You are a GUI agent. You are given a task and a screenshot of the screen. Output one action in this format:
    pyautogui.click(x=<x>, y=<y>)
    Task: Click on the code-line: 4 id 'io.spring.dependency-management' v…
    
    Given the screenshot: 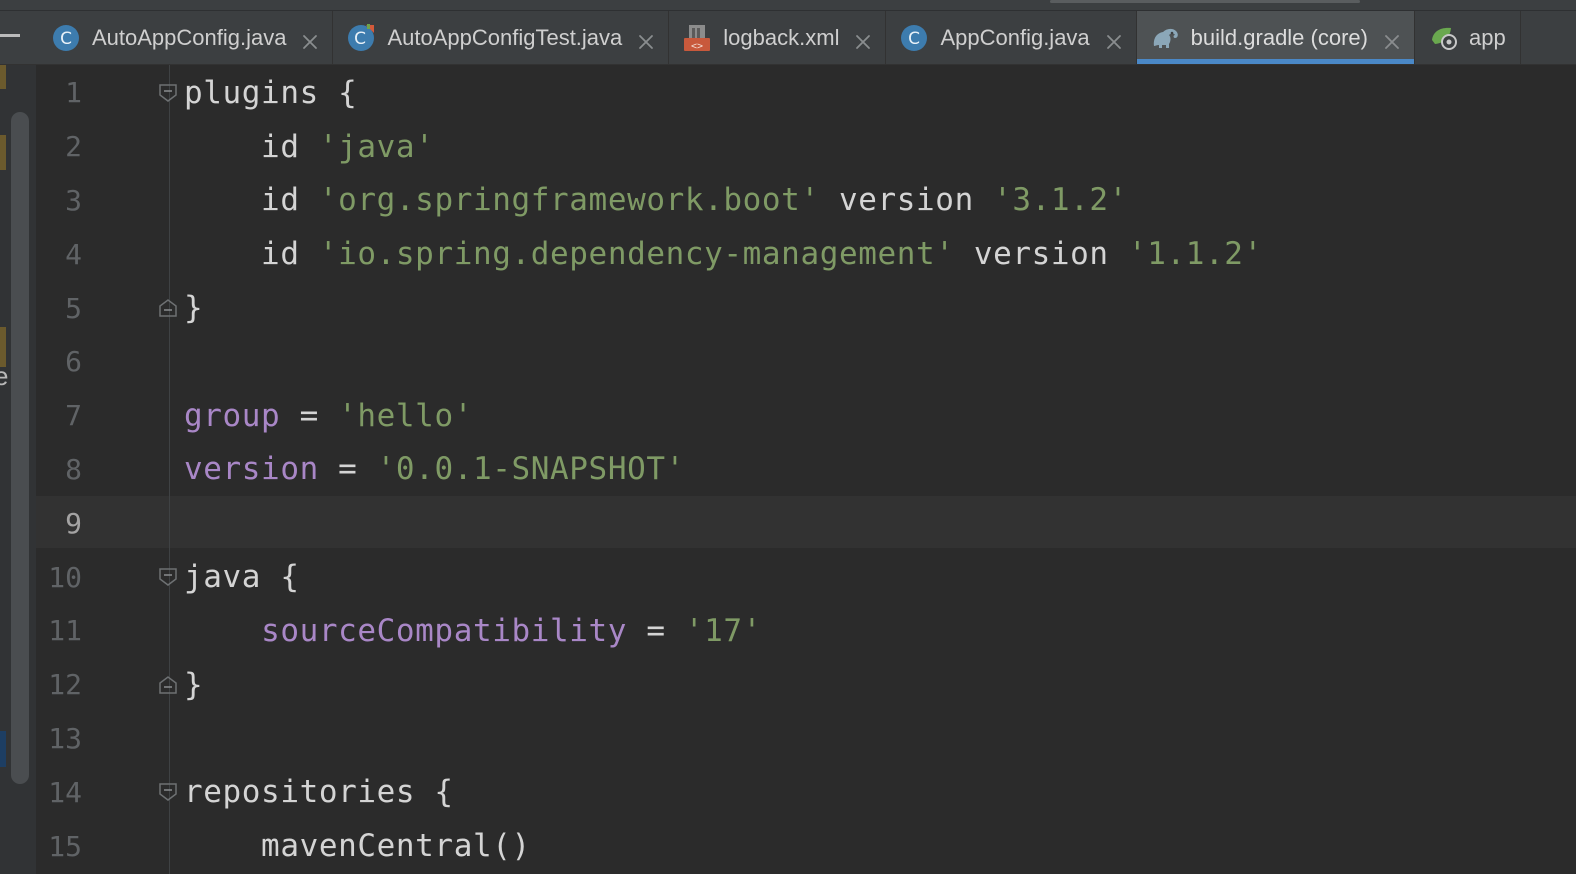 What is the action you would take?
    pyautogui.click(x=788, y=254)
    